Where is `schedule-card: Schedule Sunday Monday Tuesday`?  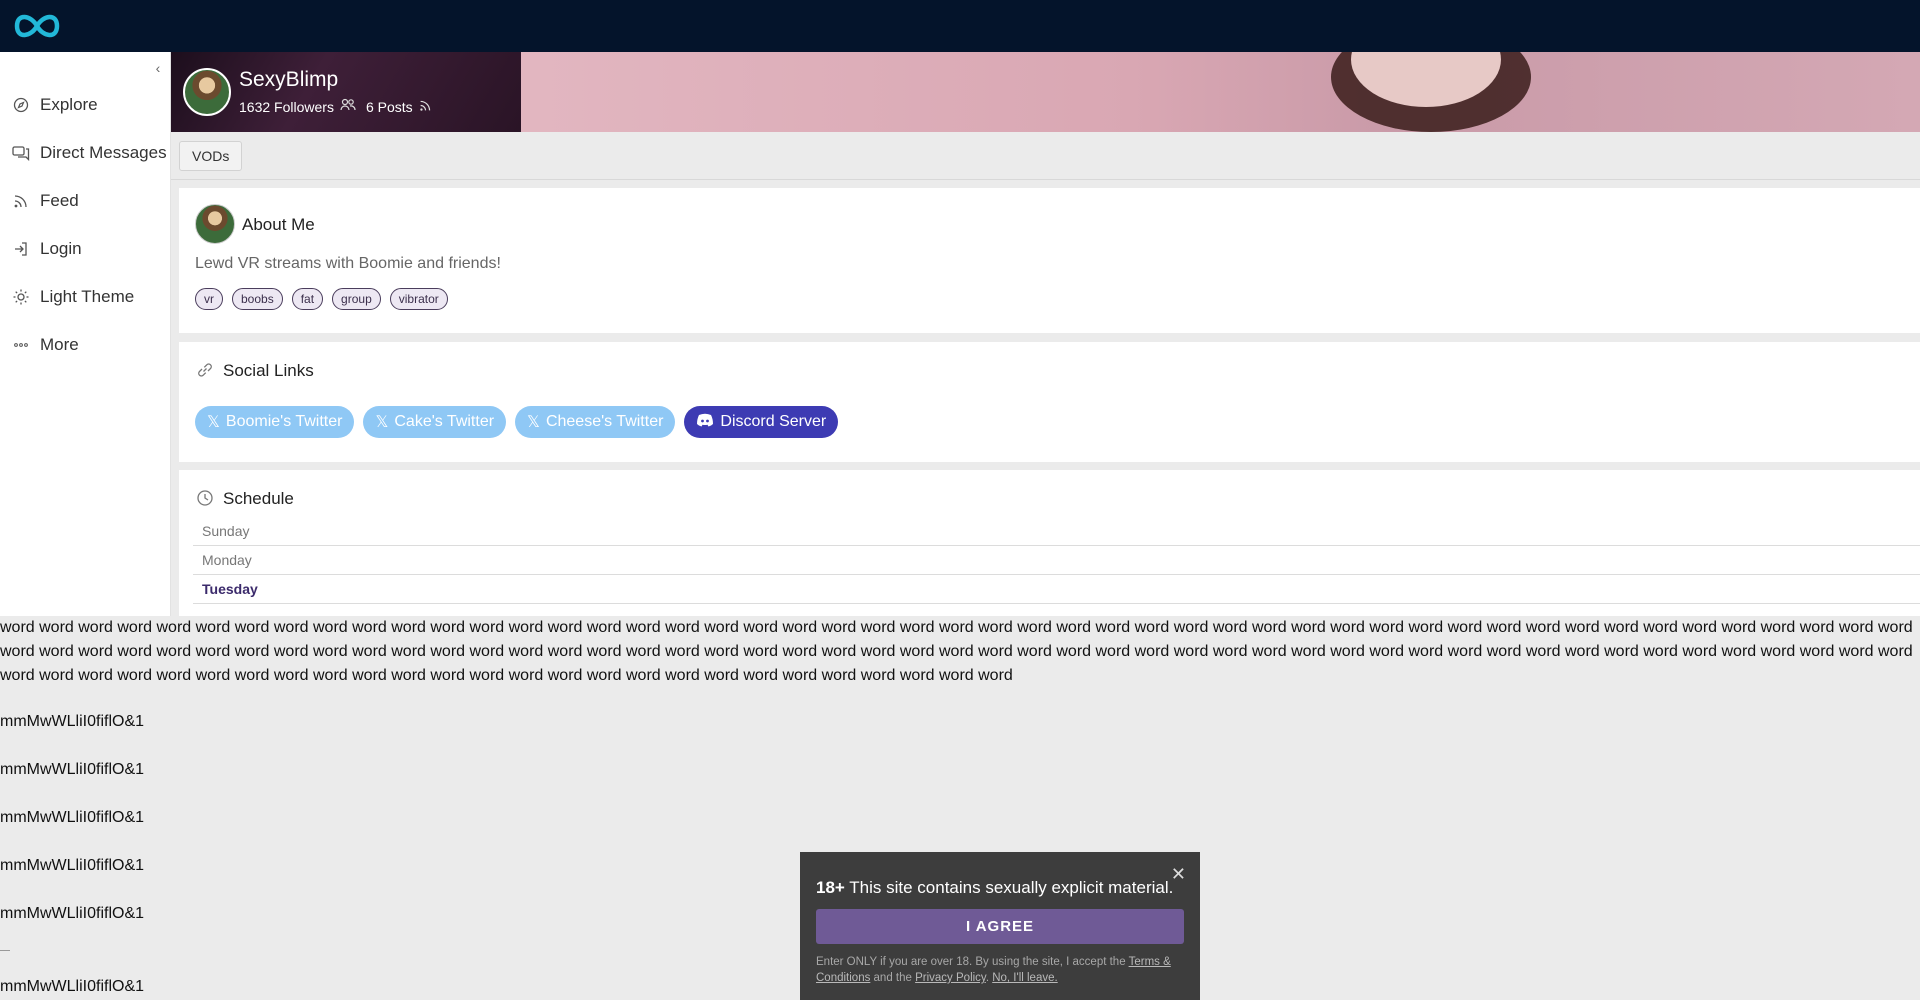 schedule-card: Schedule Sunday Monday Tuesday is located at coordinates (1049, 543).